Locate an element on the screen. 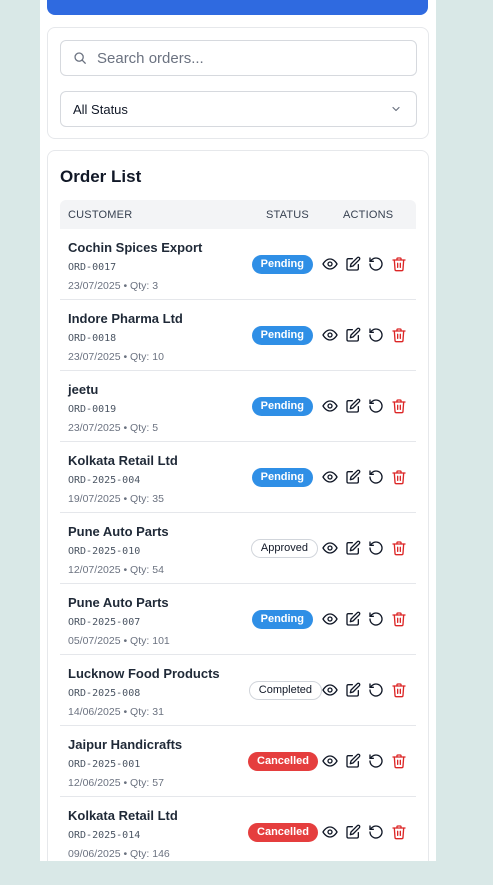 The image size is (493, 885). search-box is located at coordinates (238, 58).